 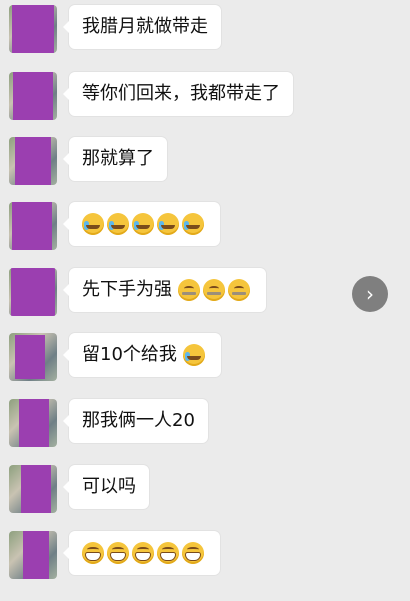 I want to click on message-text: 那我俩一人20, so click(x=138, y=420).